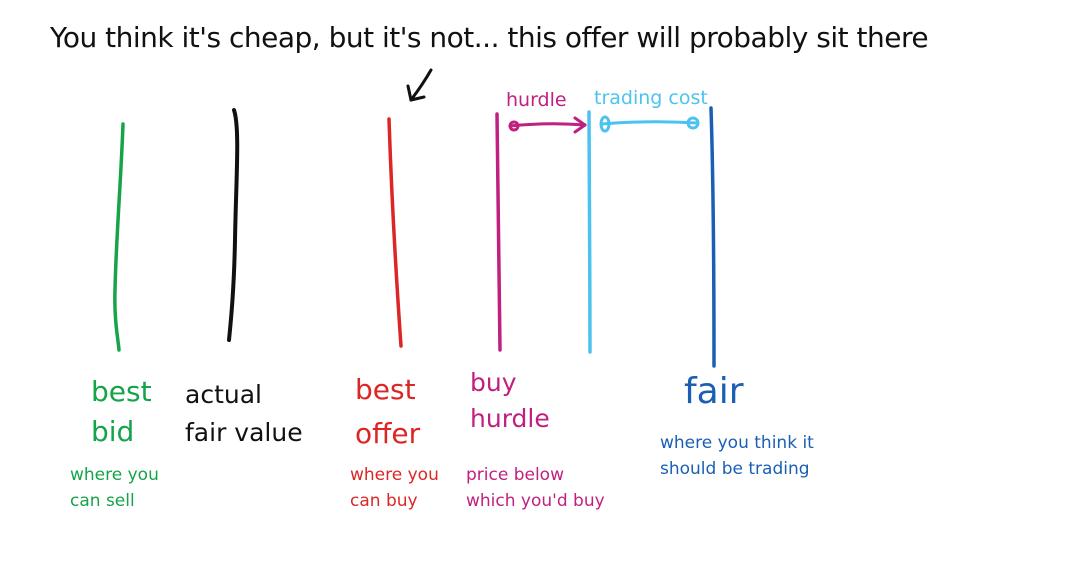 The width and height of the screenshot is (1089, 575). I want to click on best-bid-note-line2: can sell, so click(102, 501).